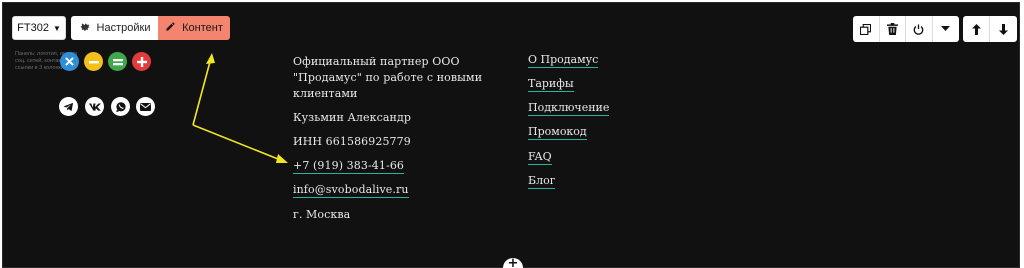  I want to click on move-down-button, so click(1003, 29).